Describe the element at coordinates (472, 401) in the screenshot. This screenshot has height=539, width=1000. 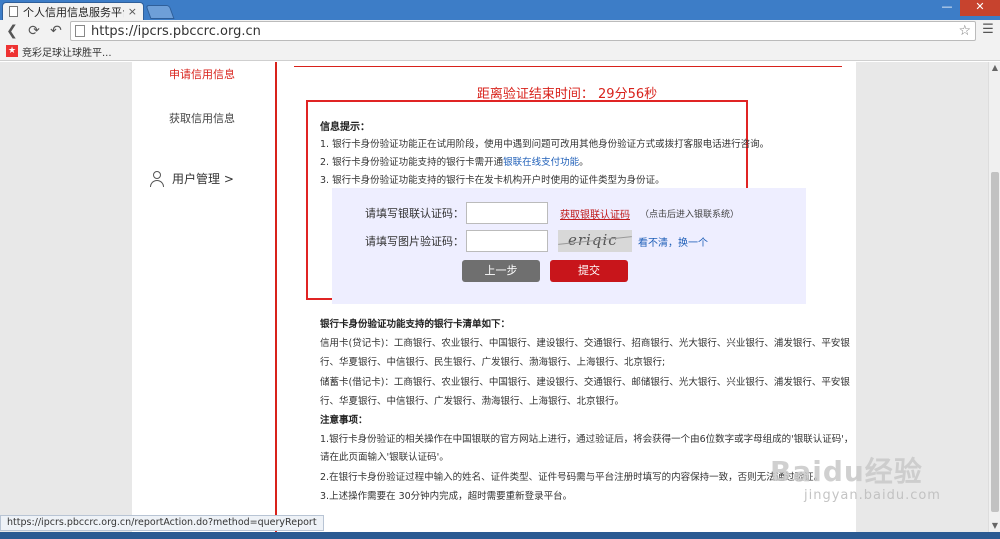
I see `debit-card-line-2: 行、华夏银行、中信银行、广发银行、渤海银行、上海银行、北京银行。` at that location.